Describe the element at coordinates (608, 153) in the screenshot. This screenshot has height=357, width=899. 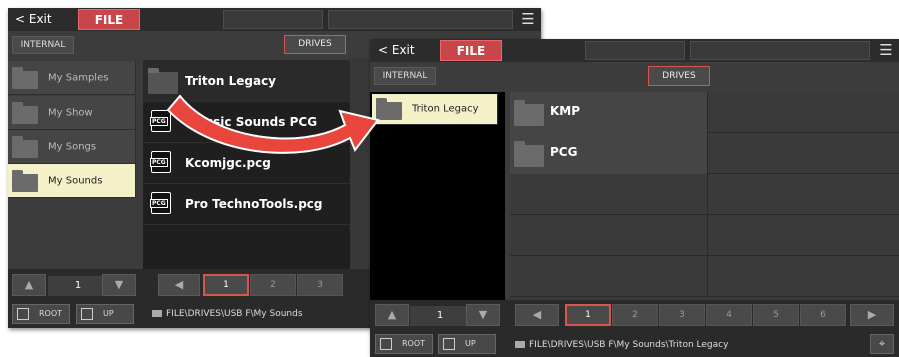
I see `folder-item-pcg: PCG` at that location.